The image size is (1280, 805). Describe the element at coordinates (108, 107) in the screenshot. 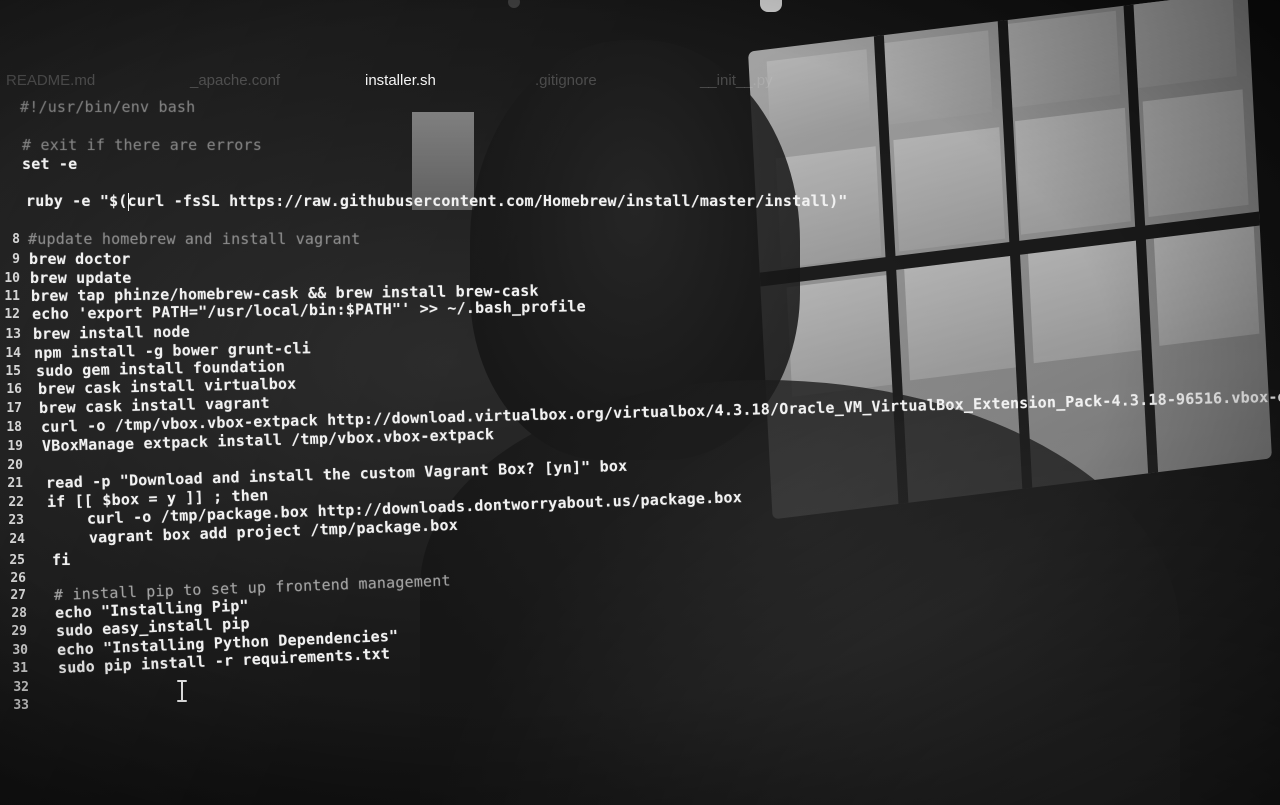

I see `code-line: #!/usr/bin/env bash` at that location.